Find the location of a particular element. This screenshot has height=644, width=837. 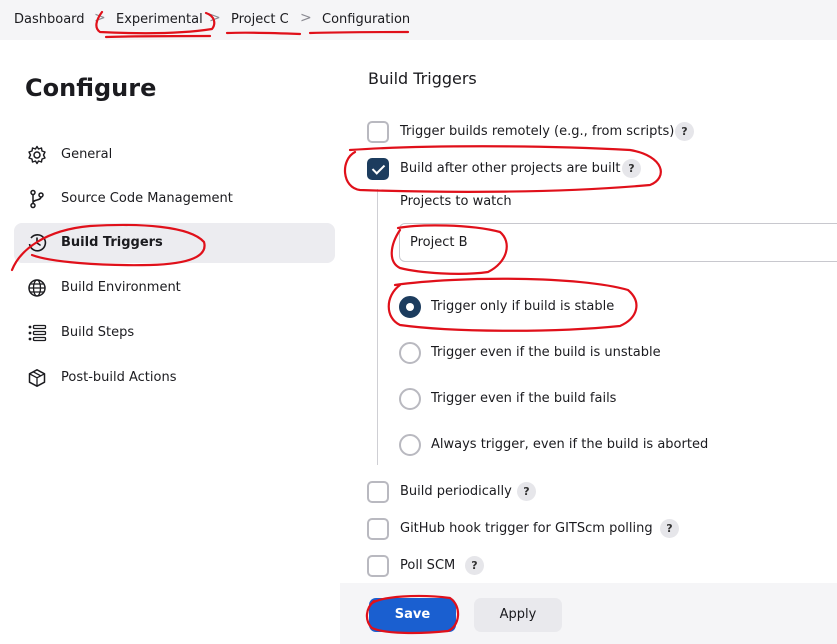

sidebar-item-build-environment: Build Environment is located at coordinates (174, 288).